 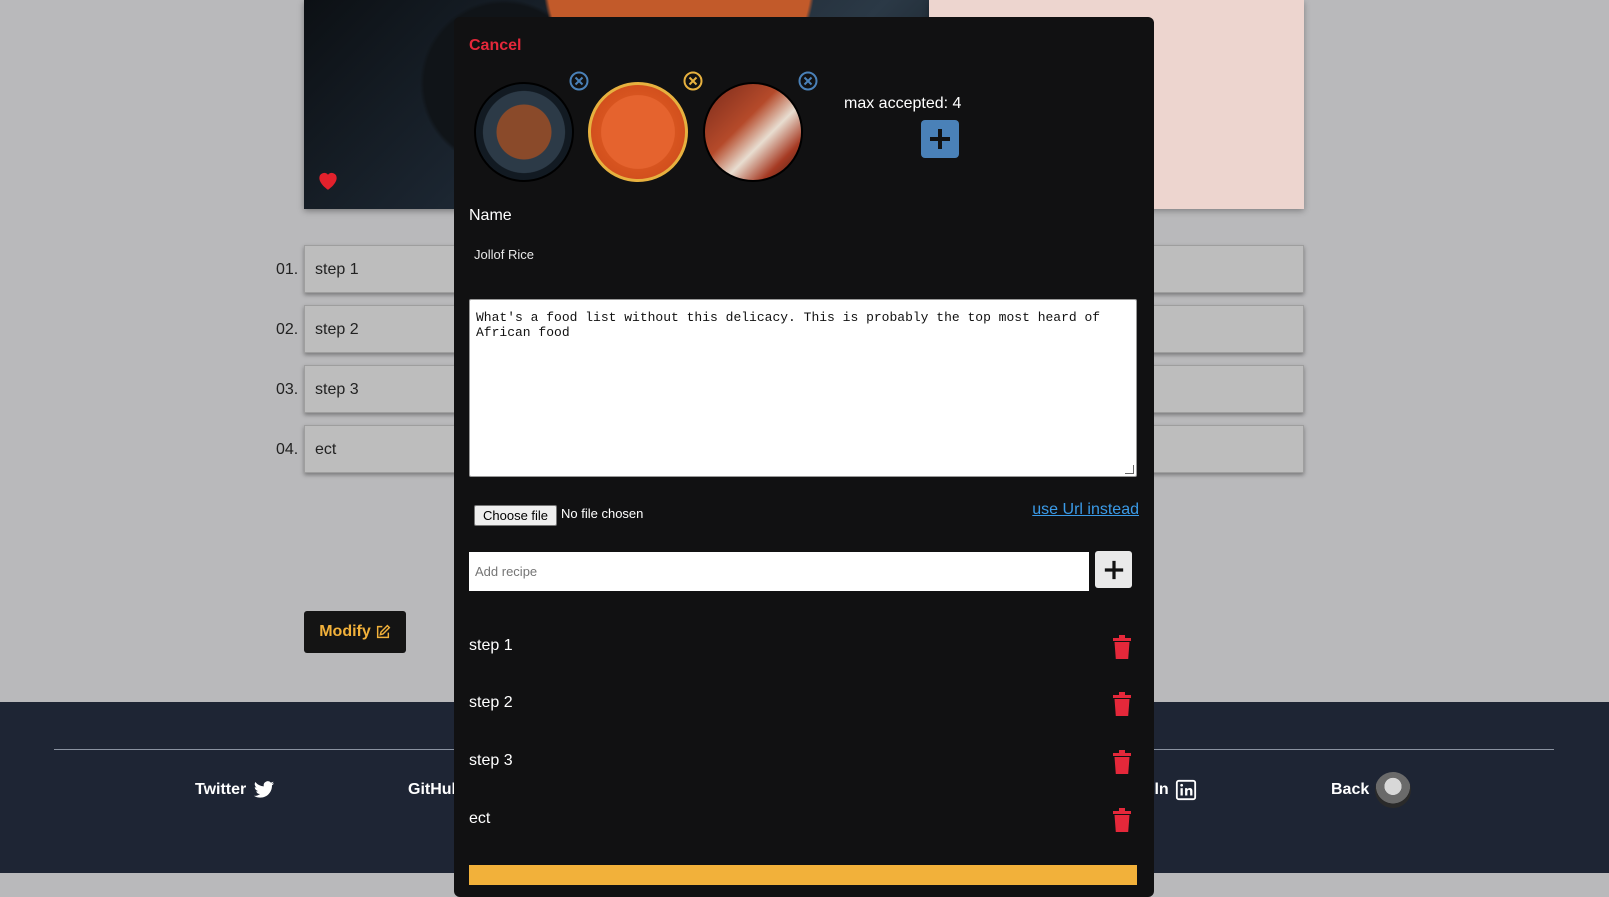 I want to click on add-recipe-button, so click(x=1113, y=569).